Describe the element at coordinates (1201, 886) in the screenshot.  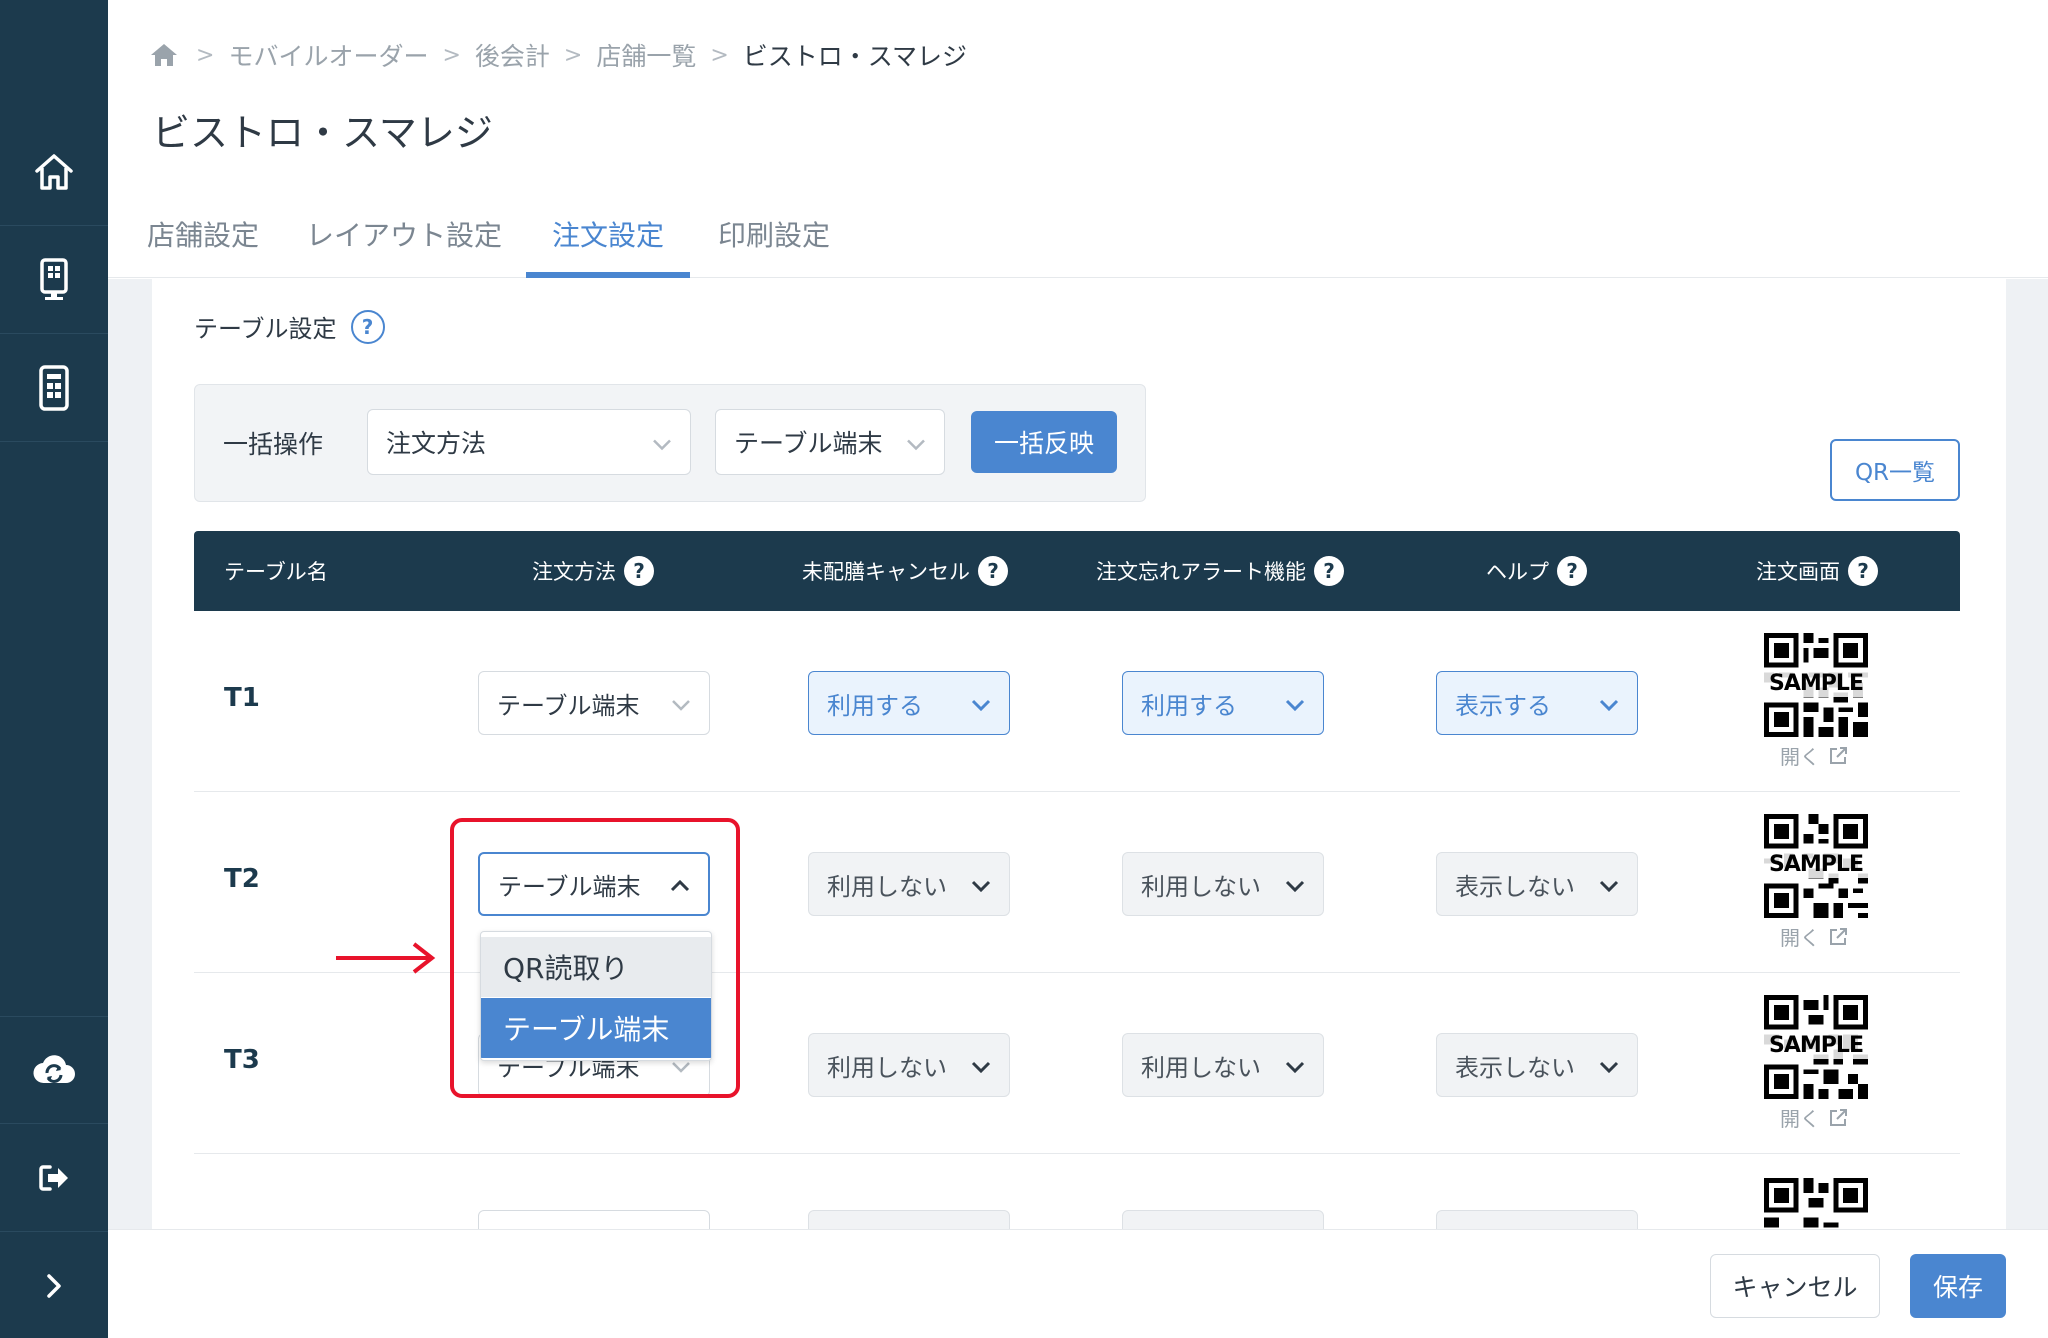
I see `alert-value: 利用しない` at that location.